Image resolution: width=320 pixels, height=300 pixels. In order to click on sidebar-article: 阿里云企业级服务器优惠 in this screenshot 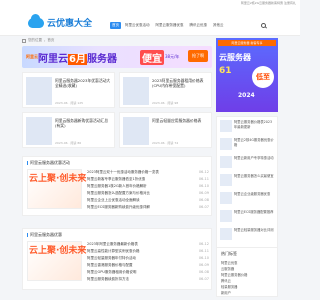, I will do `click(247, 199)`.